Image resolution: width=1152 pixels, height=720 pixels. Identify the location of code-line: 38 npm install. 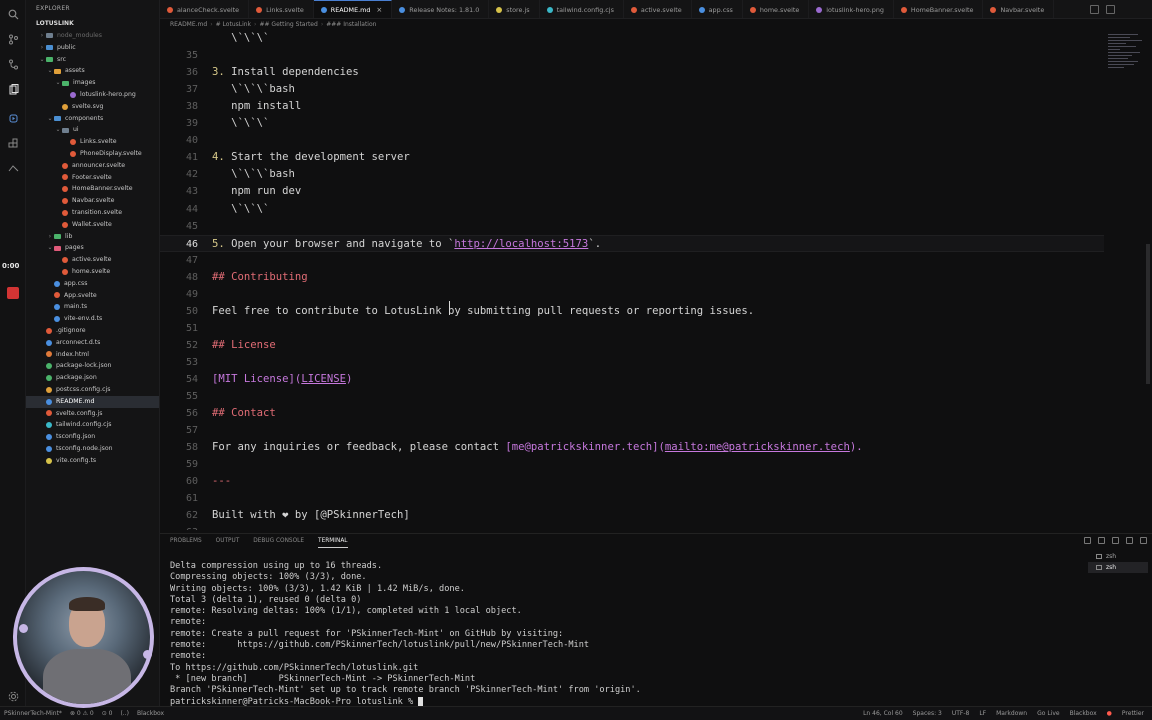
(632, 106).